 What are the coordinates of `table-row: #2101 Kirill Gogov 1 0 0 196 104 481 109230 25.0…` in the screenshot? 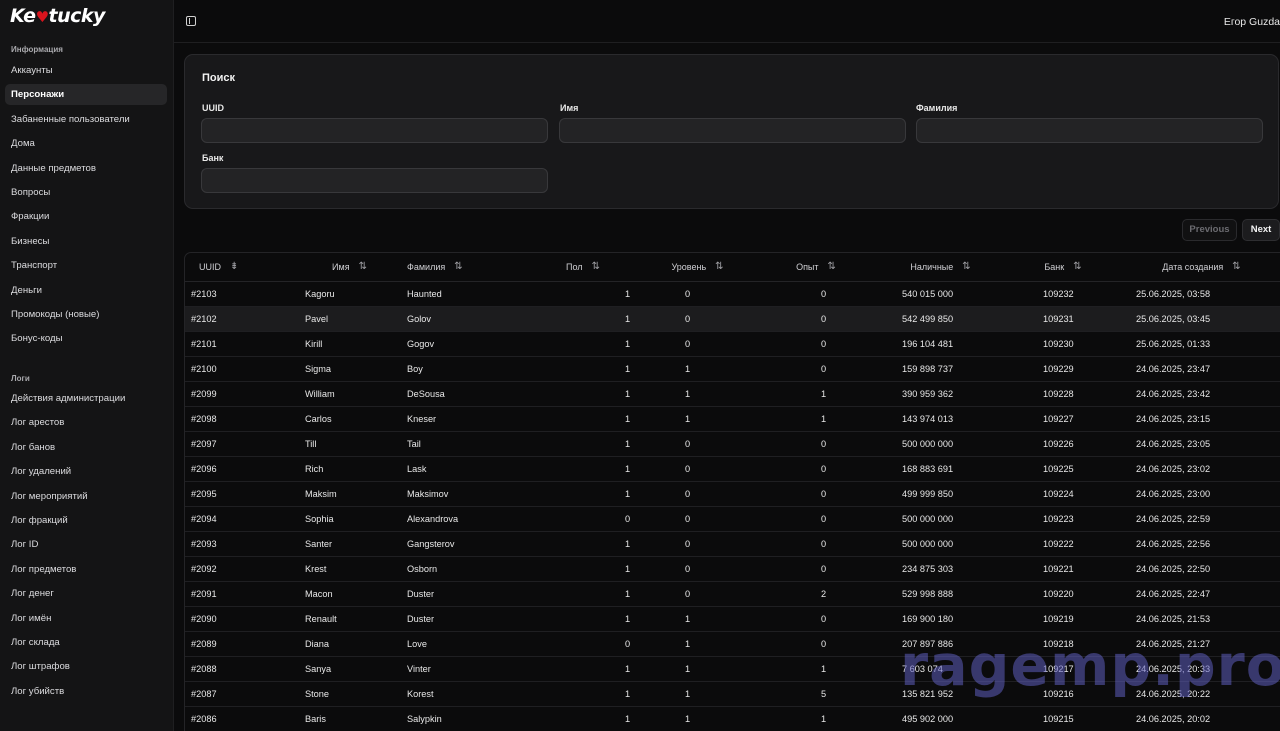 It's located at (732, 343).